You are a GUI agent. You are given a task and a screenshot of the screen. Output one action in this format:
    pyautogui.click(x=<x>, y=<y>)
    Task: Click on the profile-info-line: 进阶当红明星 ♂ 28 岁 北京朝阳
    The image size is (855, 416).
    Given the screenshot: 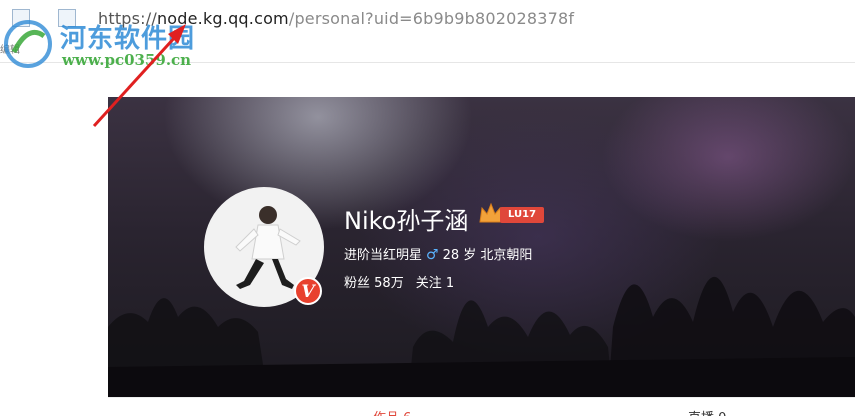 What is the action you would take?
    pyautogui.click(x=438, y=253)
    